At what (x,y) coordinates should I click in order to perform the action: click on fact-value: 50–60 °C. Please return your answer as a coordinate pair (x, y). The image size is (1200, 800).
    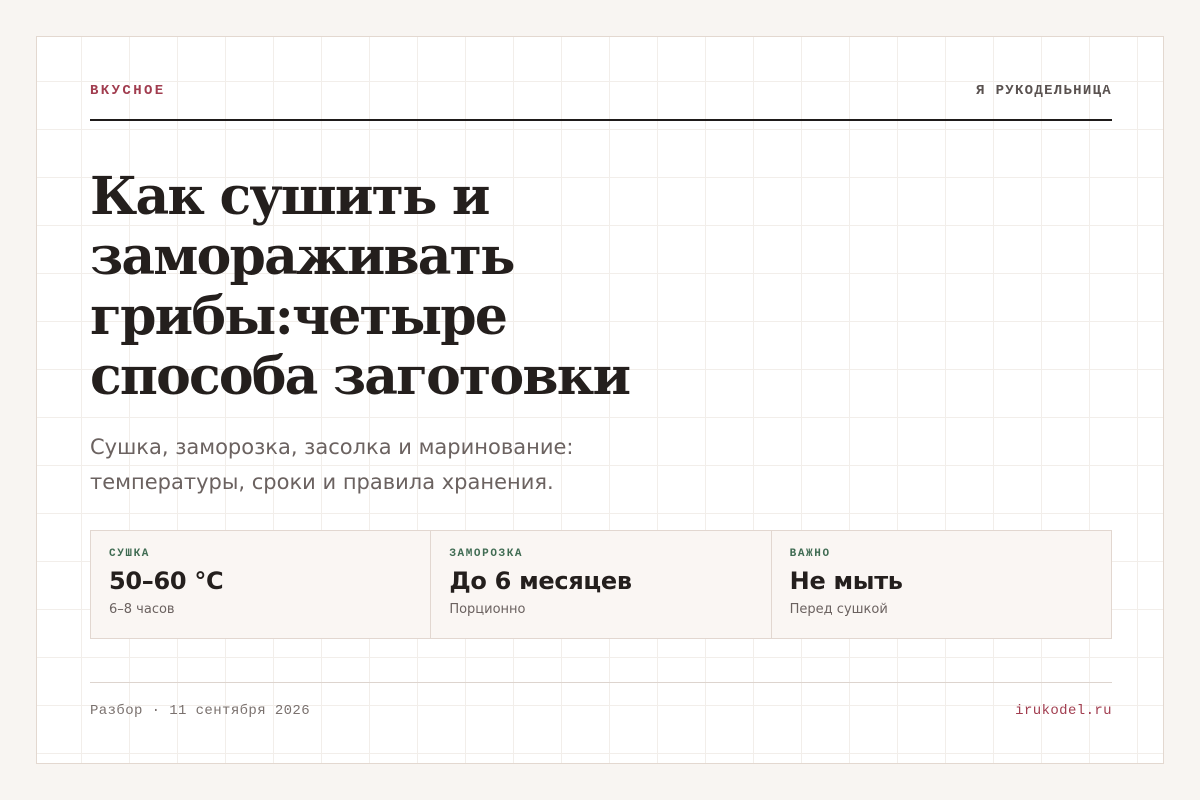
    Looking at the image, I should click on (166, 581).